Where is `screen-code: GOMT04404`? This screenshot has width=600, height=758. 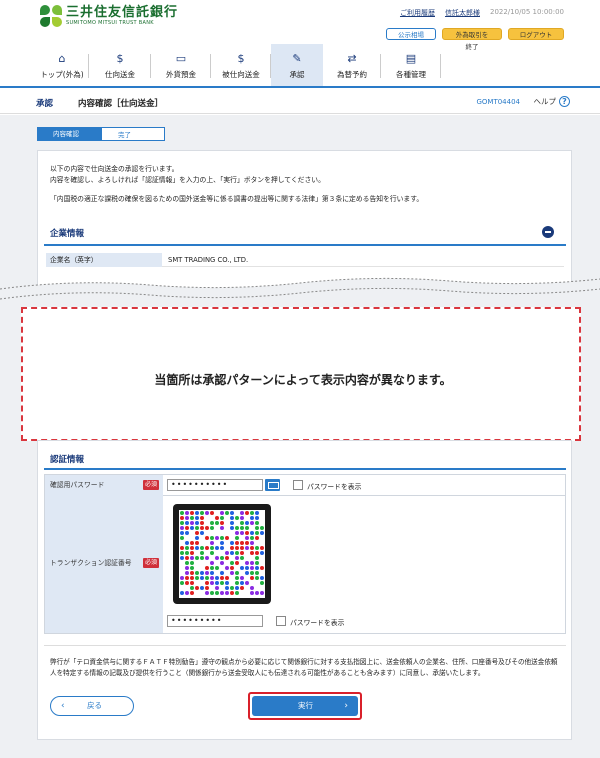 screen-code: GOMT04404 is located at coordinates (498, 102).